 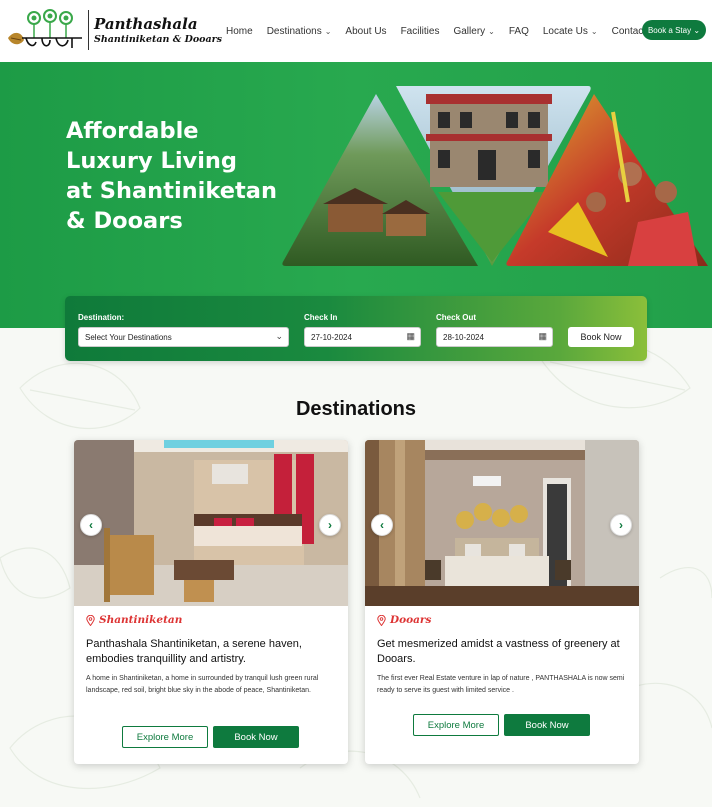 What do you see at coordinates (146, 23) in the screenshot?
I see `brand-name: Panthashala` at bounding box center [146, 23].